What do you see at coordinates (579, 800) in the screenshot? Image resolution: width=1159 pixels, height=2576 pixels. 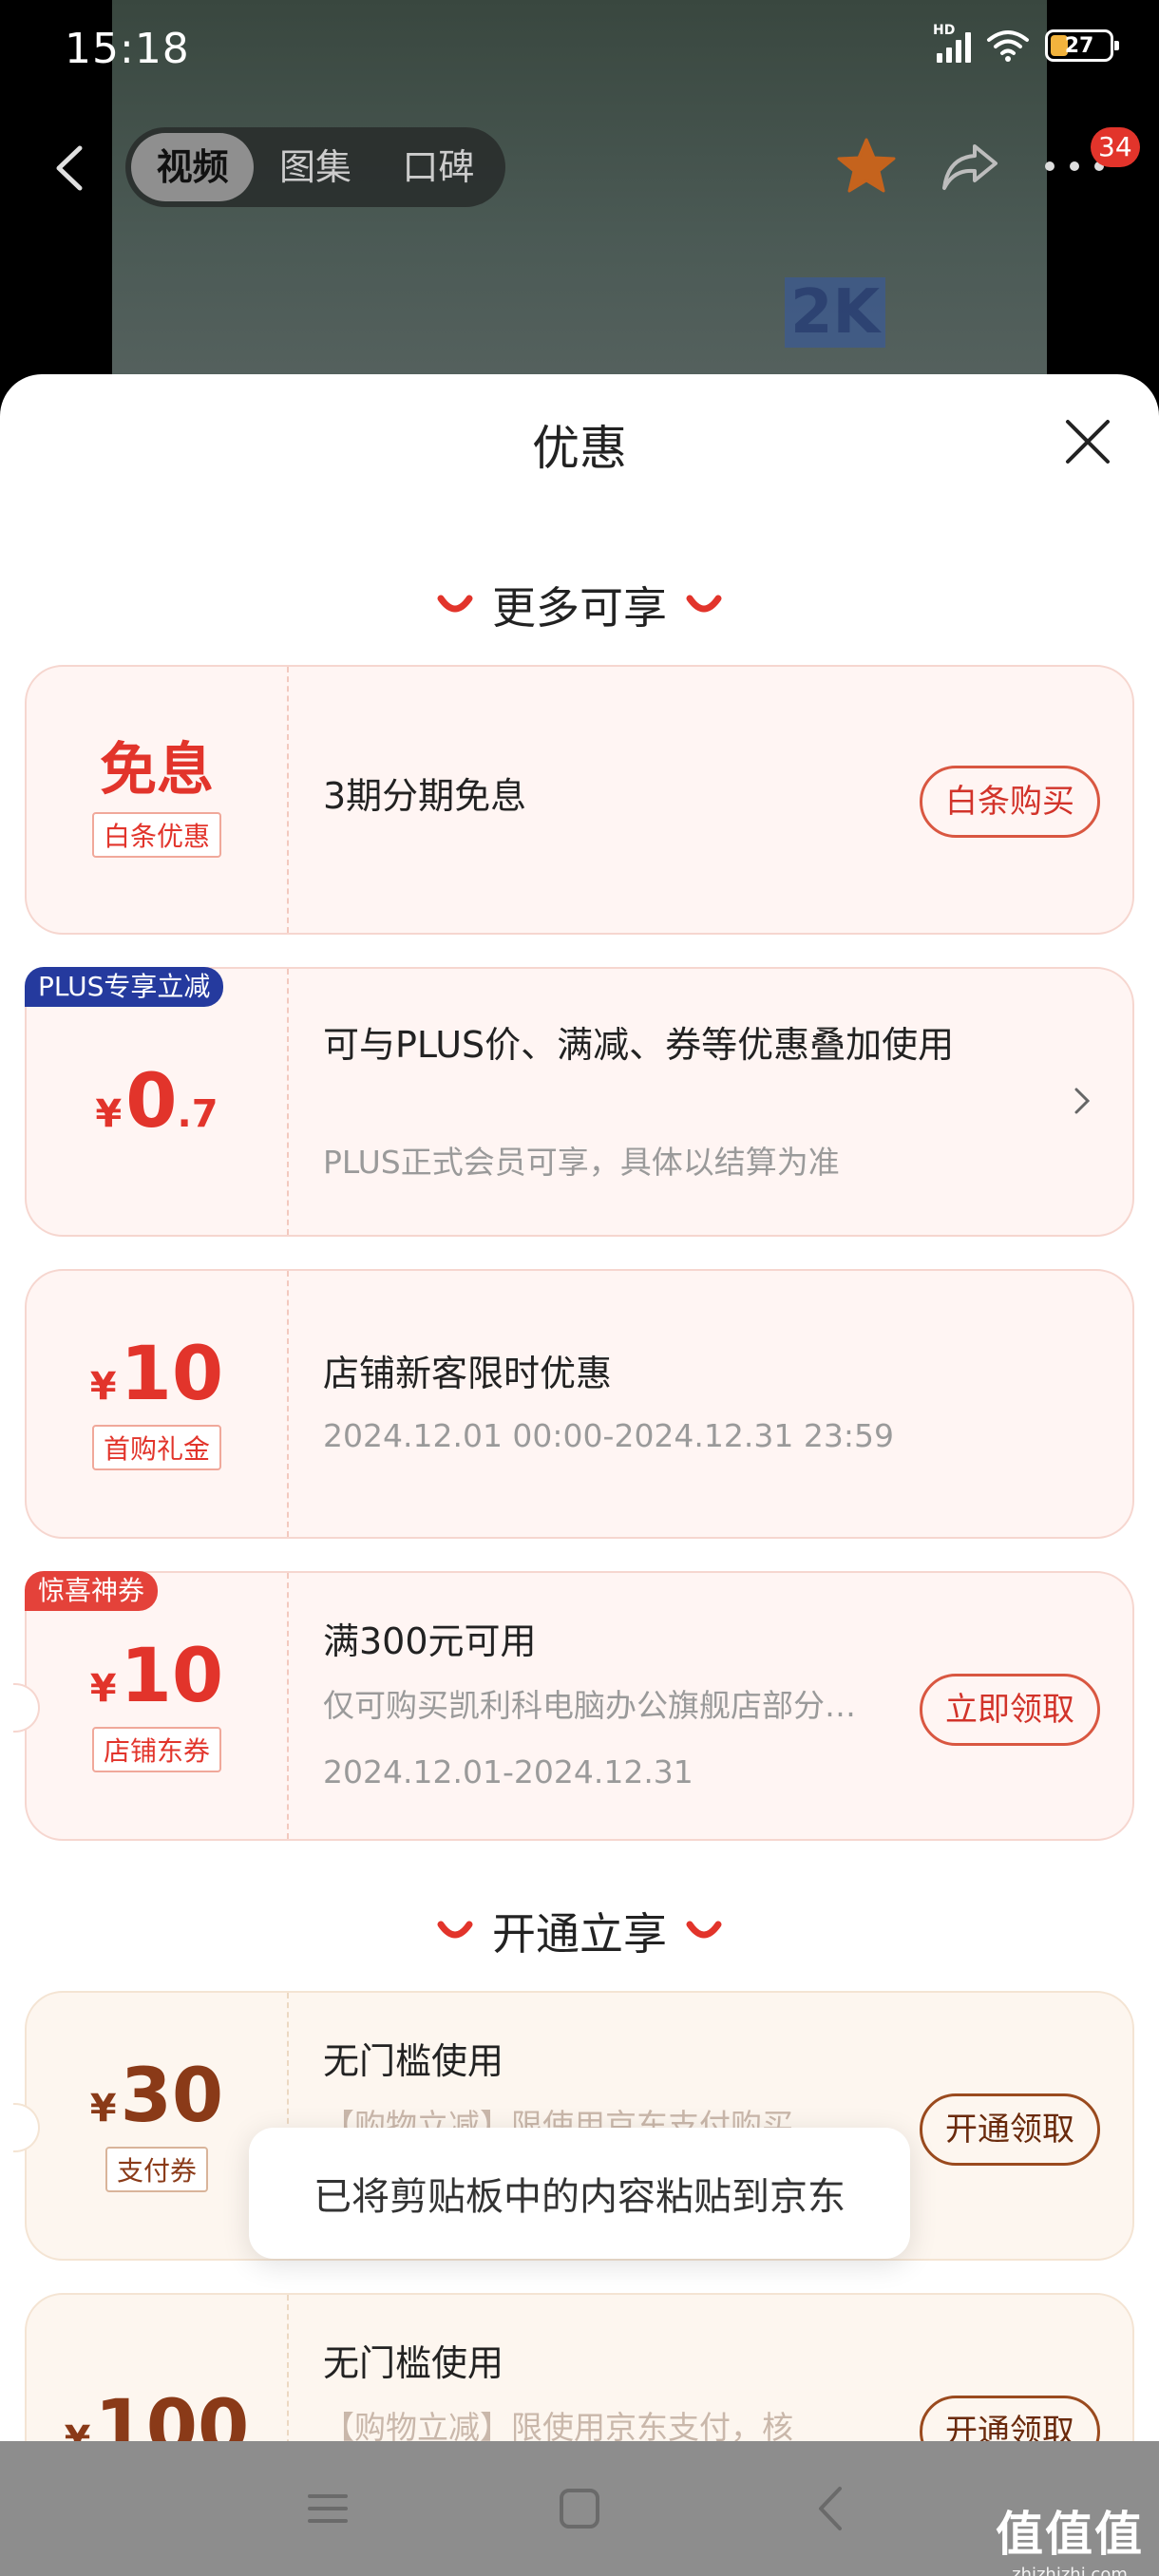 I see `coupon-card-installment: 免息 白条优惠 3期分期免息 白条购买` at bounding box center [579, 800].